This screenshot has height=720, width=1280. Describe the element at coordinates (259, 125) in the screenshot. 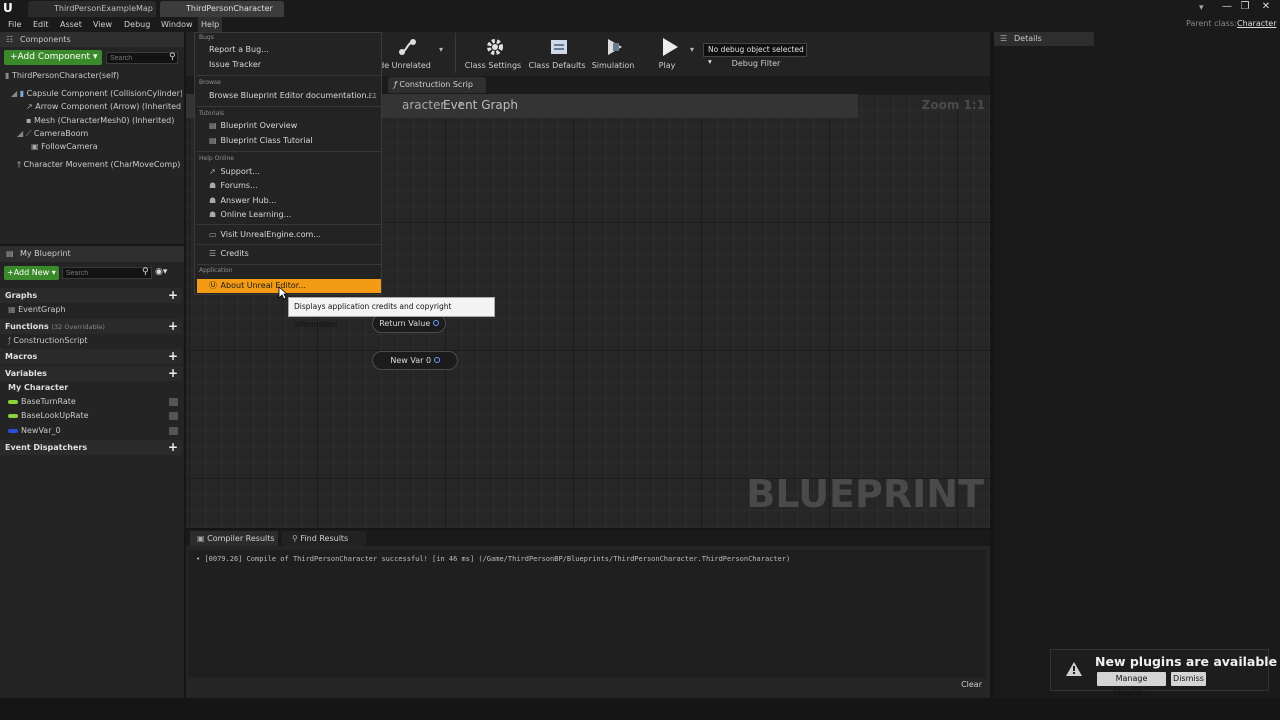

I see `menu-item-label: Blueprint Overview` at that location.